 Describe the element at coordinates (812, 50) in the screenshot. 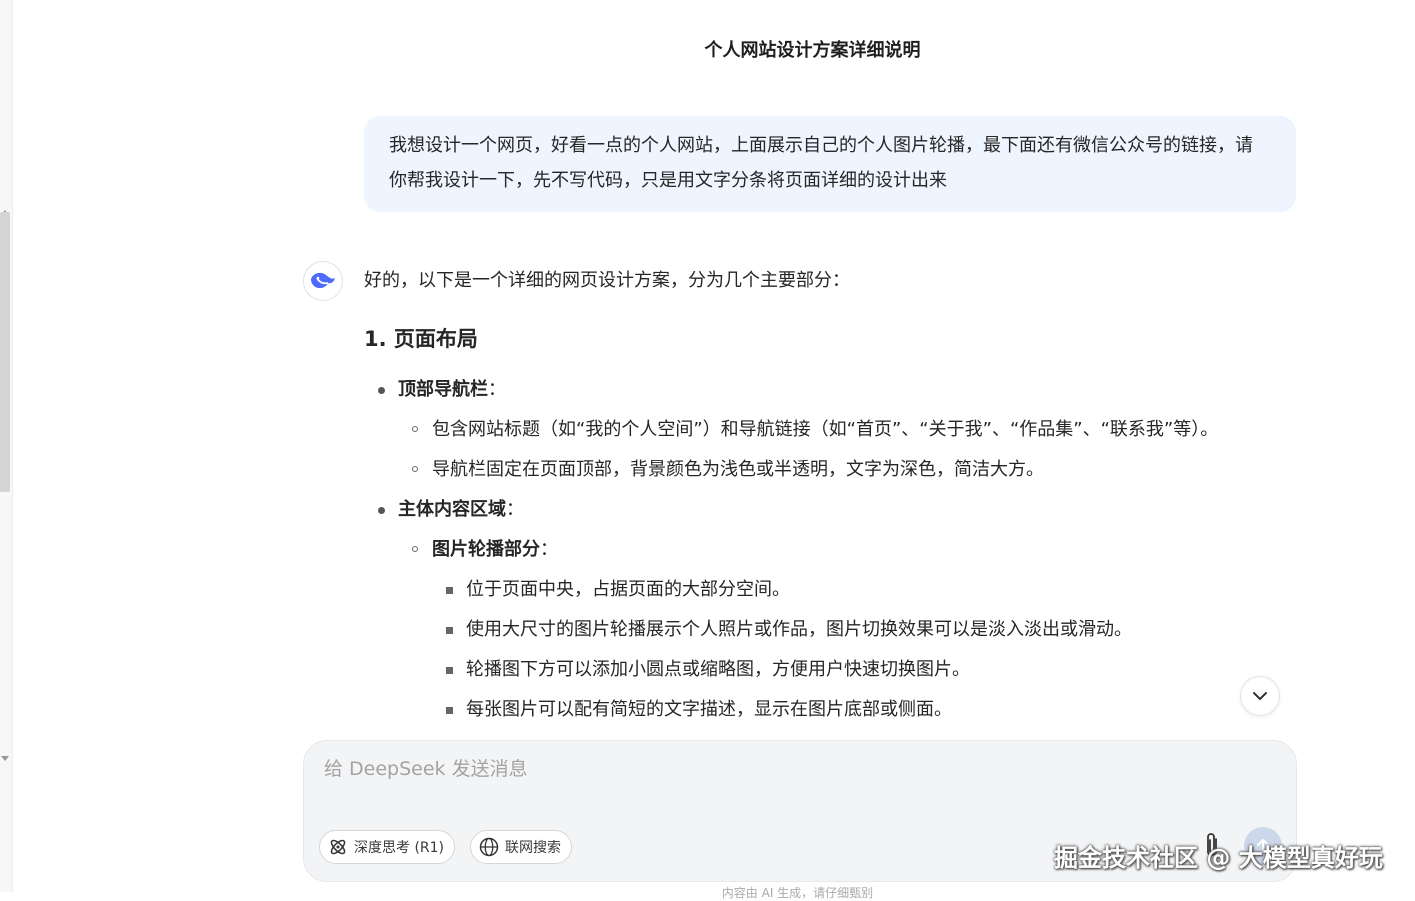

I see `chat-title: 个人网站设计方案详细说明` at that location.